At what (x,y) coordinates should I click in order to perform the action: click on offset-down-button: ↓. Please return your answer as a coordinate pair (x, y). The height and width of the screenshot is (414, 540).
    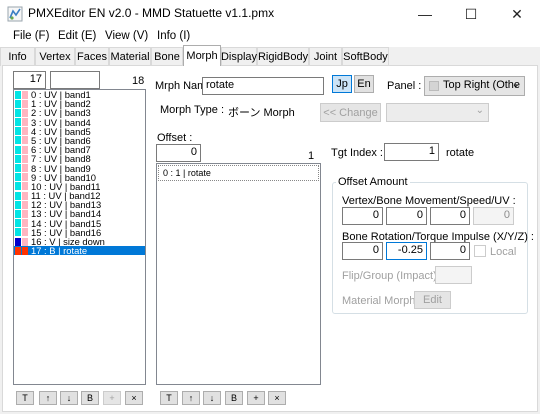
    Looking at the image, I should click on (212, 398).